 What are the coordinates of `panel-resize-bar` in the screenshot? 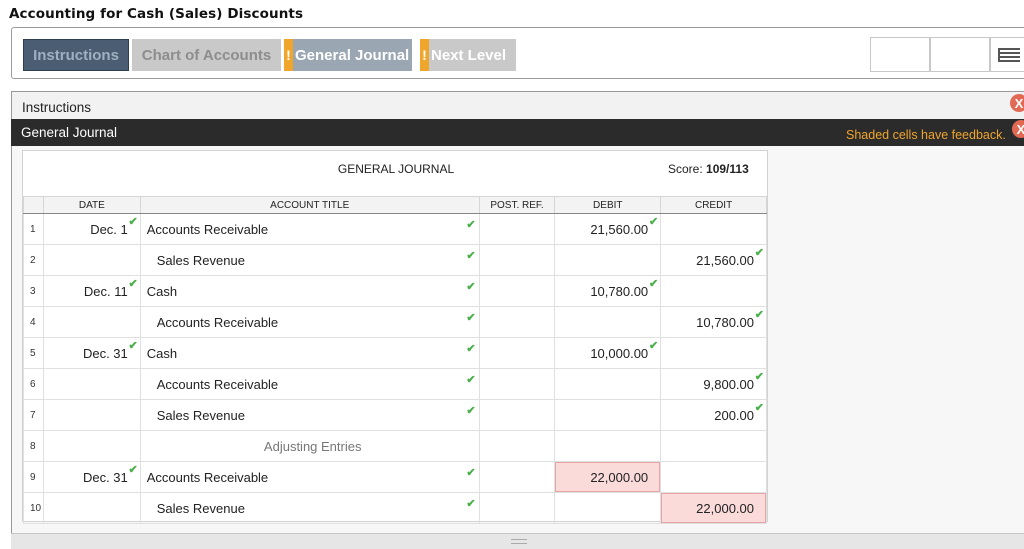 It's located at (517, 541).